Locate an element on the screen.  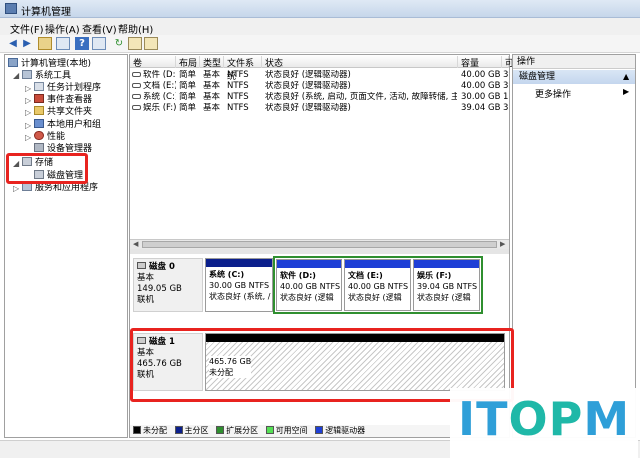
watermark-logo: ITOPM is located at coordinates (544, 423).